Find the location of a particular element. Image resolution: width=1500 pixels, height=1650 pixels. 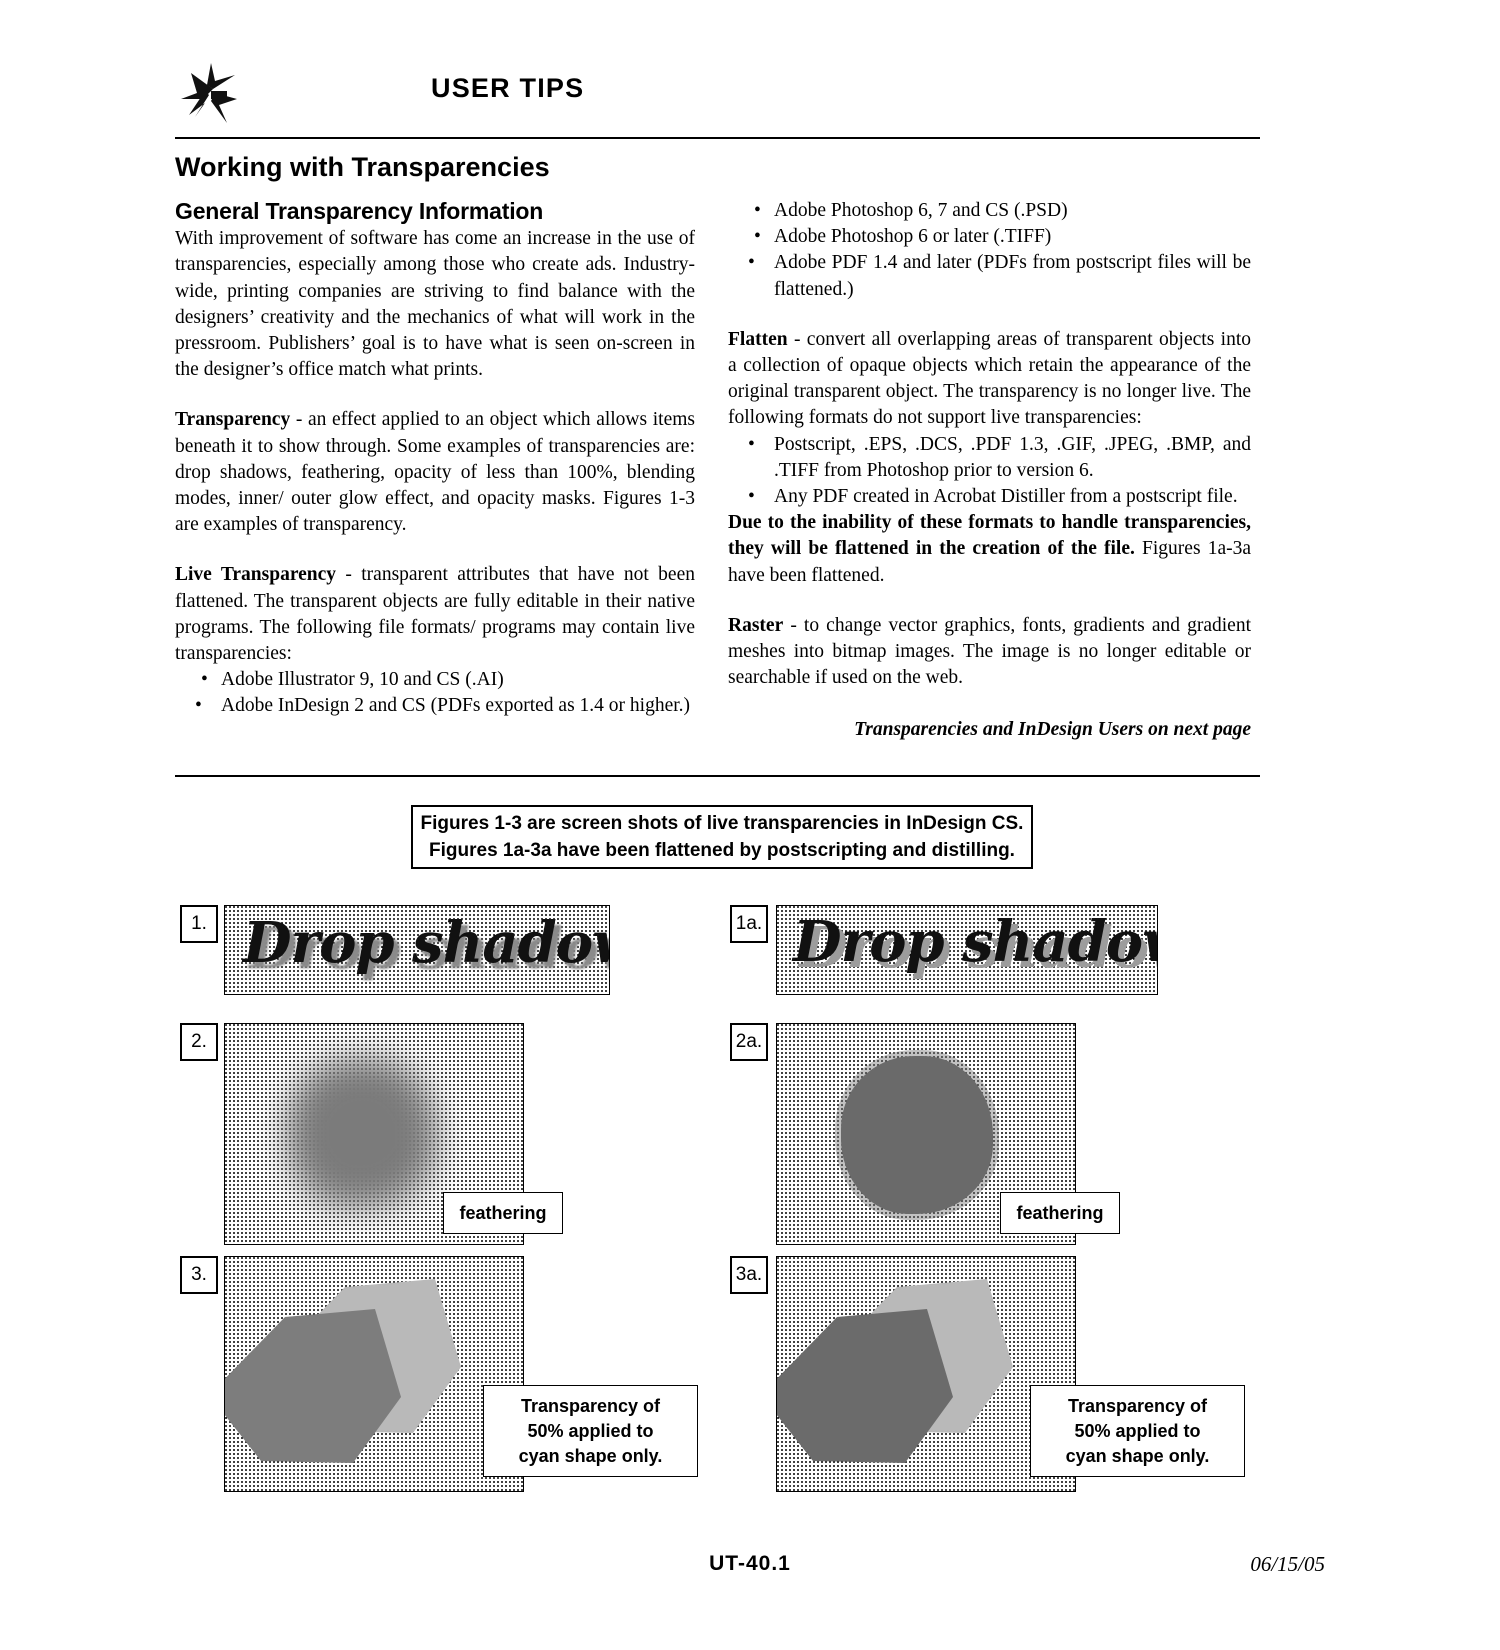

figure-number-1: 1. is located at coordinates (199, 924).